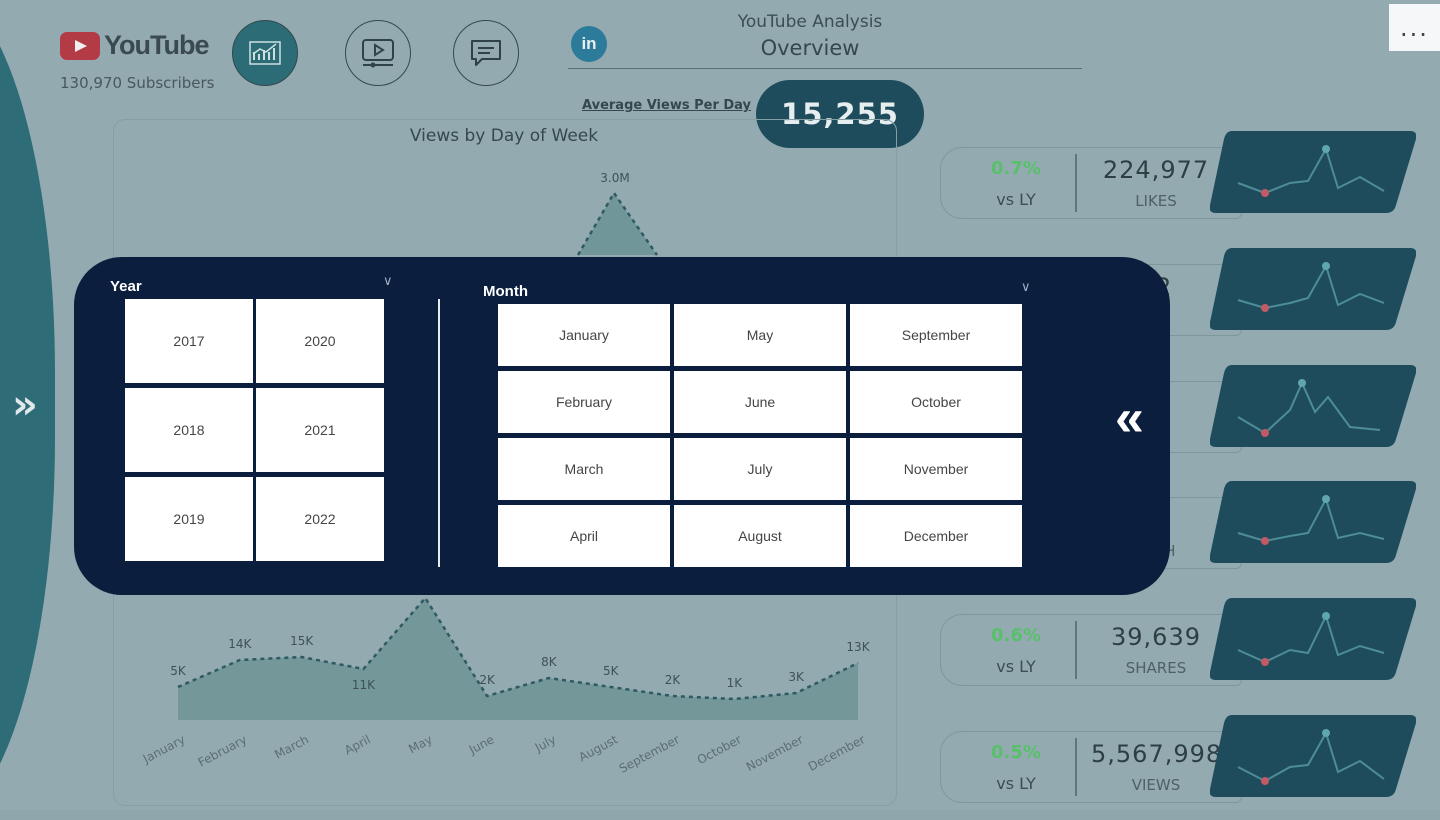 The width and height of the screenshot is (1440, 820). I want to click on kpi-value: 224,977, so click(1156, 170).